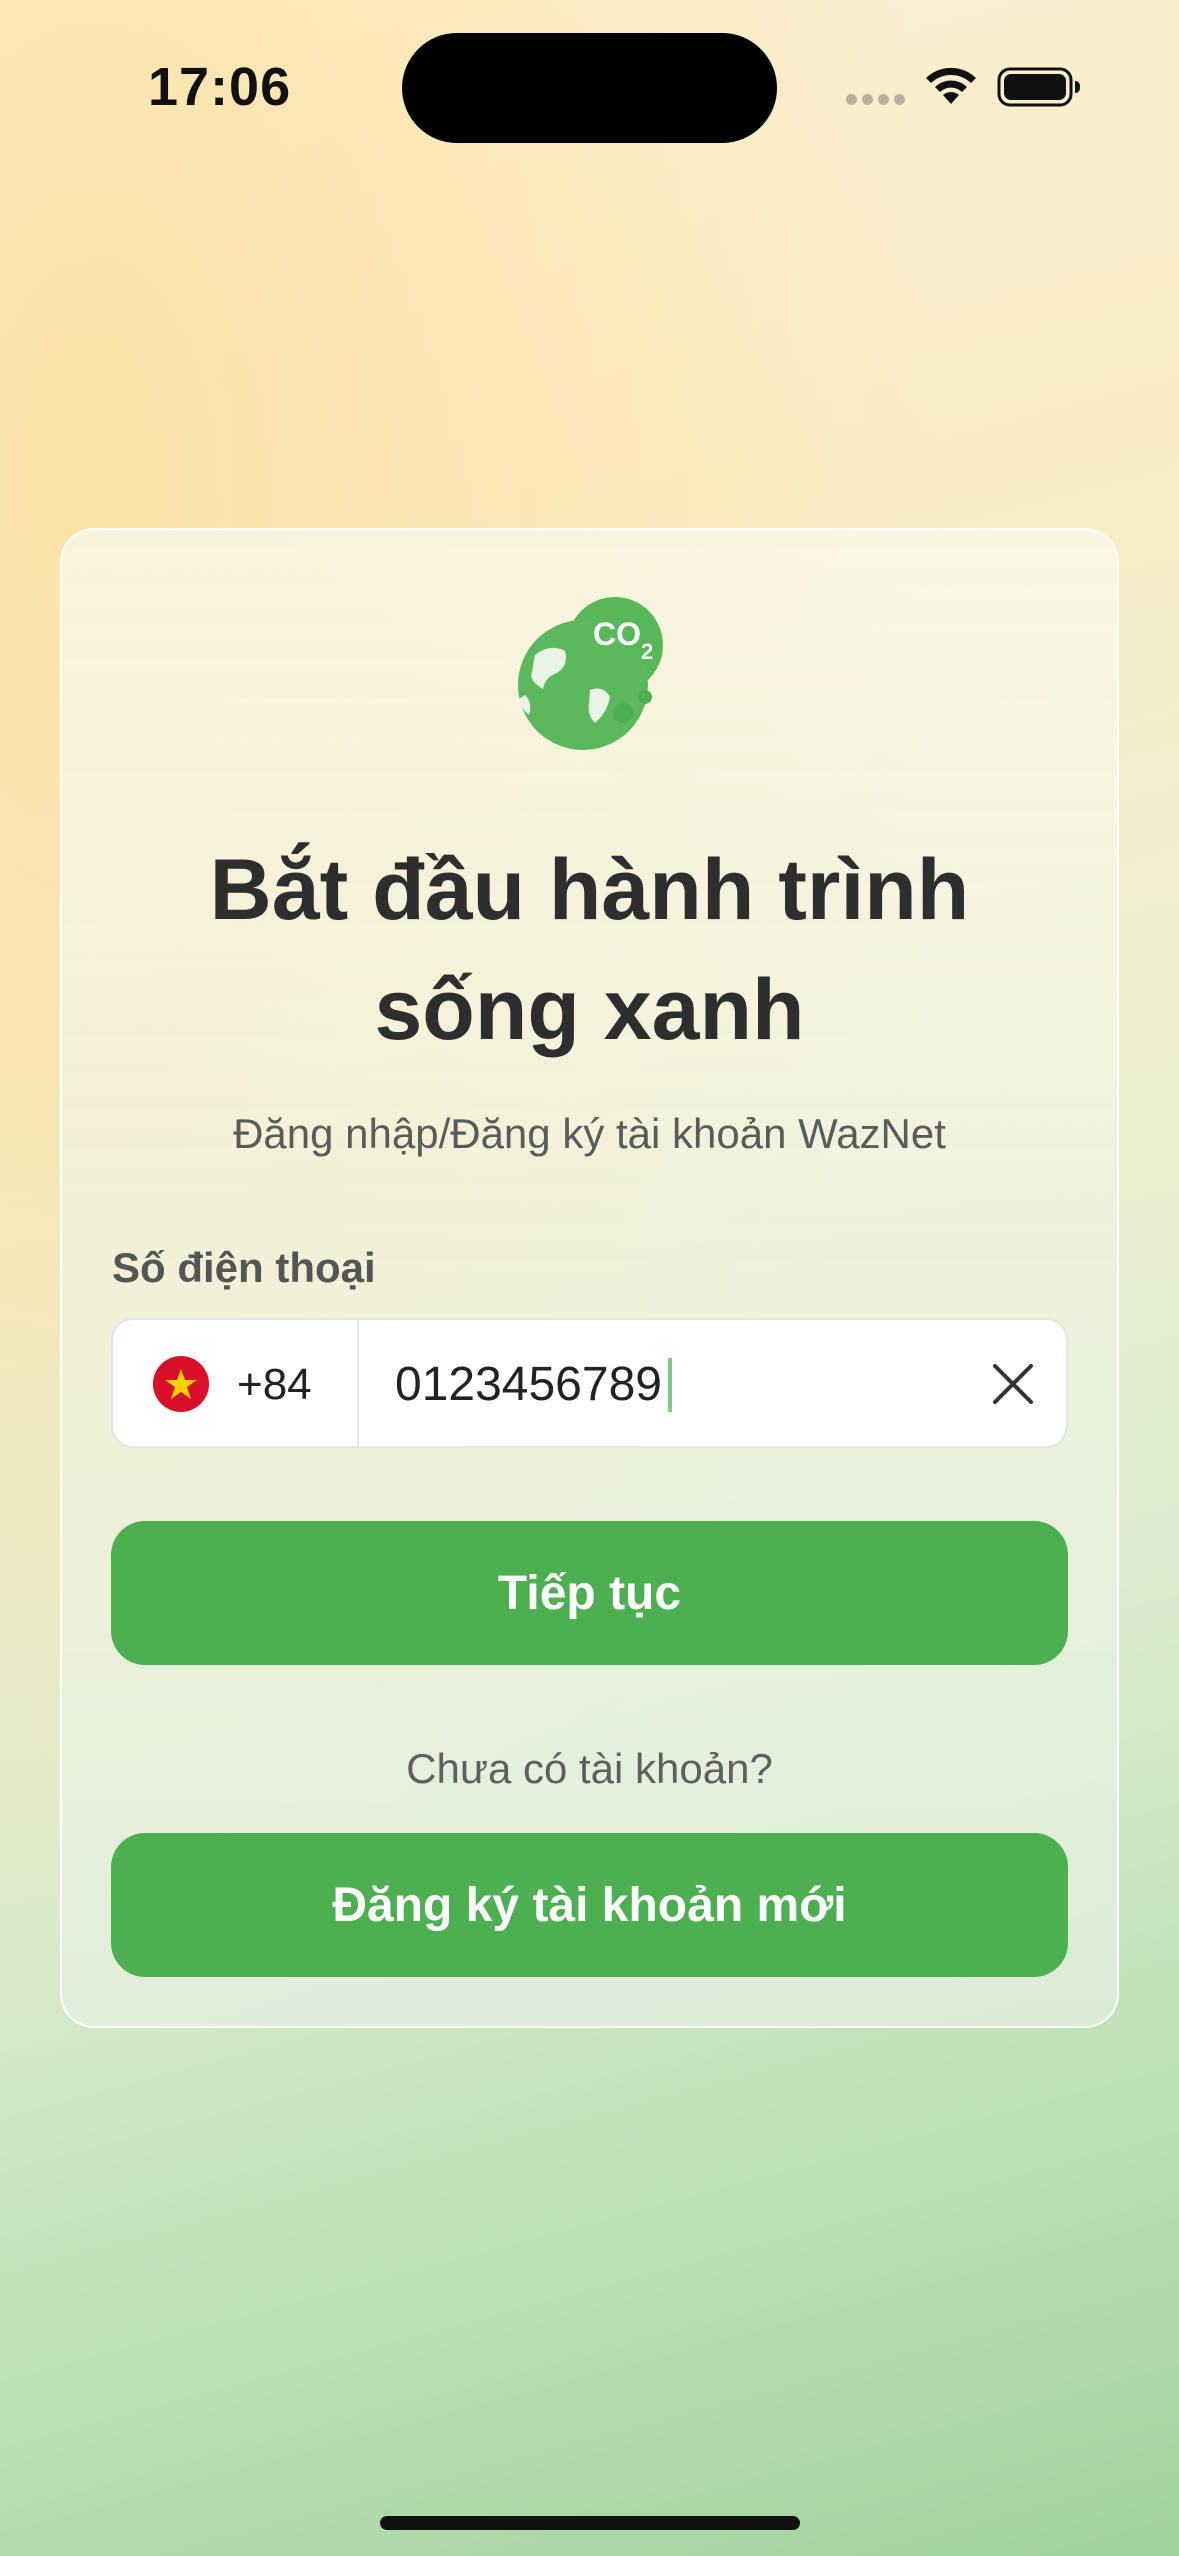 The width and height of the screenshot is (1179, 2556). What do you see at coordinates (589, 88) in the screenshot?
I see `dynamic-island` at bounding box center [589, 88].